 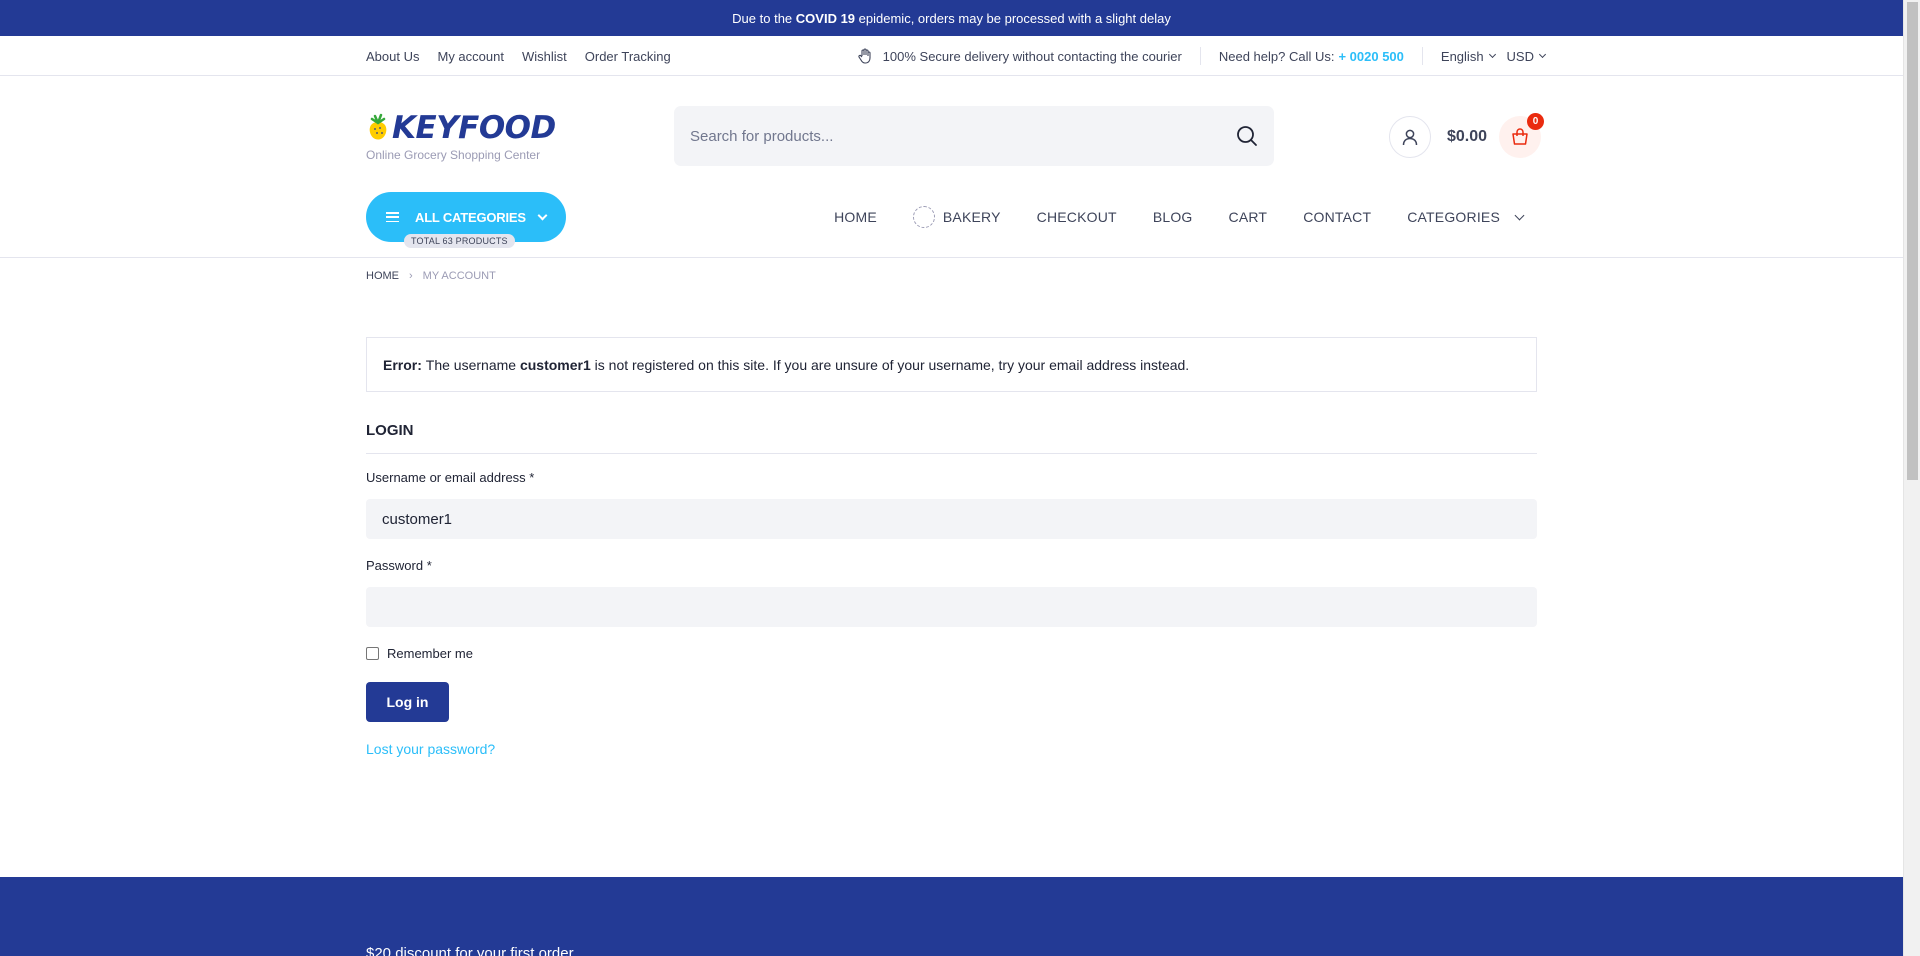 What do you see at coordinates (951, 916) in the screenshot?
I see `footer-band: $20 discount for your first order` at bounding box center [951, 916].